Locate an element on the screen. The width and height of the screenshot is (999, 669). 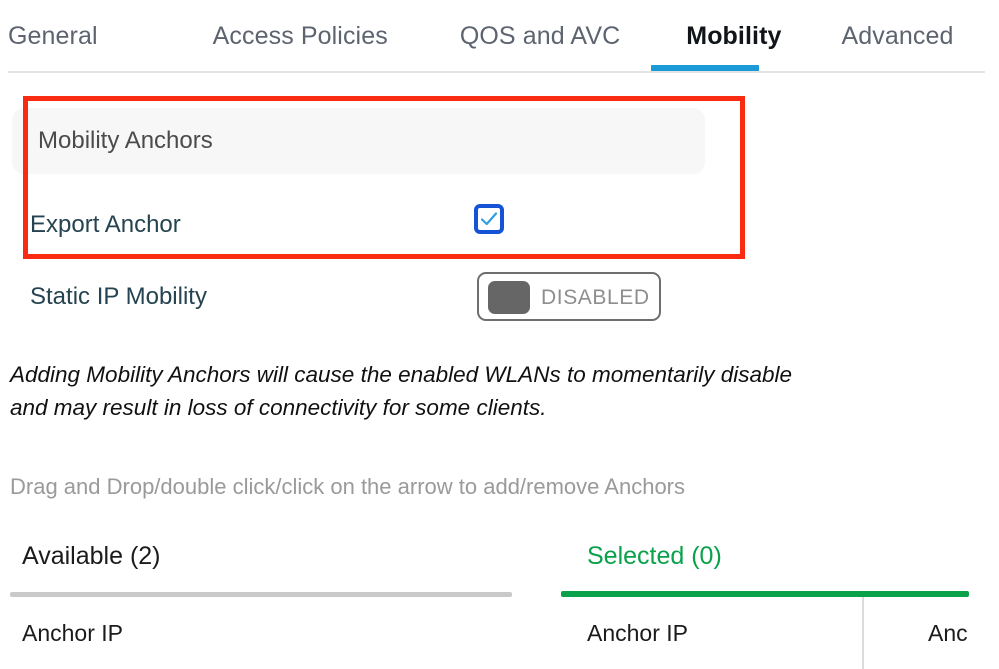
static-ip-mobility-toggle: DISABLED is located at coordinates (569, 296).